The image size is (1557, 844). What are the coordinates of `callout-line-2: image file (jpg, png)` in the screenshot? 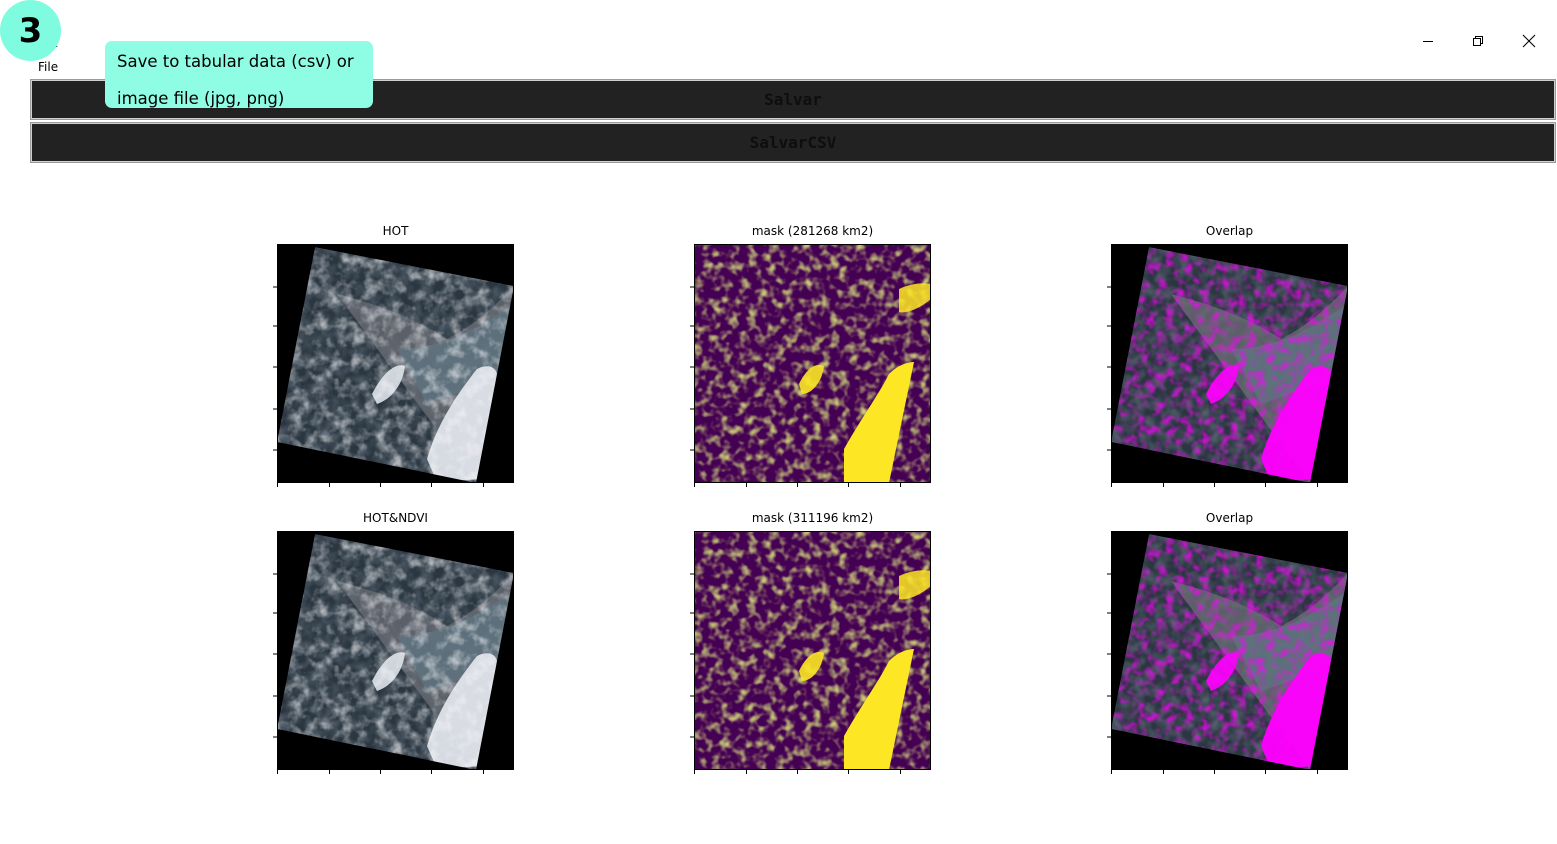 It's located at (201, 98).